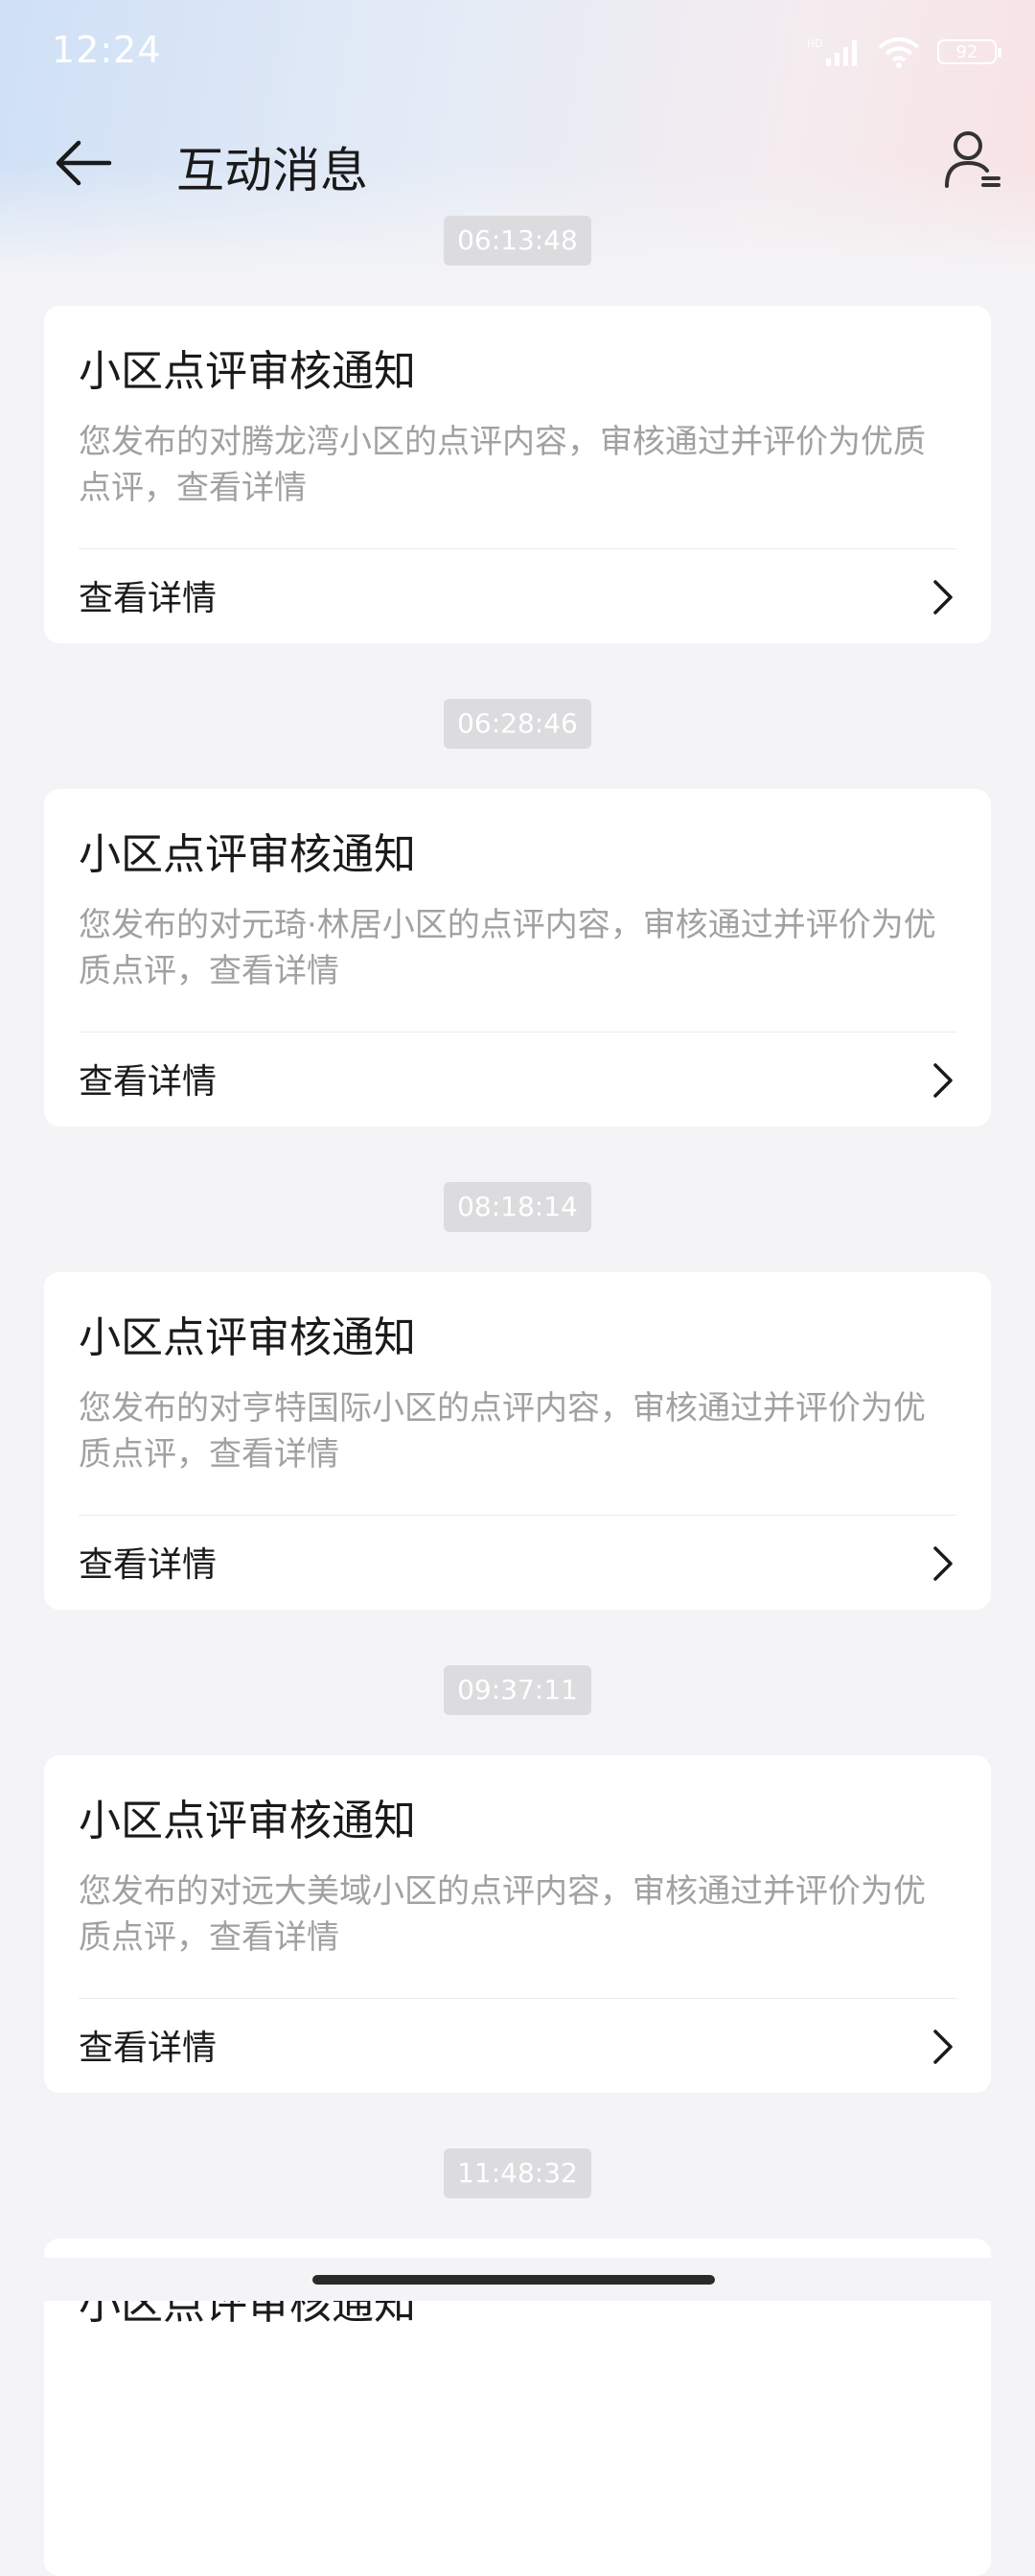 This screenshot has width=1035, height=2576. What do you see at coordinates (517, 241) in the screenshot?
I see `message-timestamp: 06:13:48` at bounding box center [517, 241].